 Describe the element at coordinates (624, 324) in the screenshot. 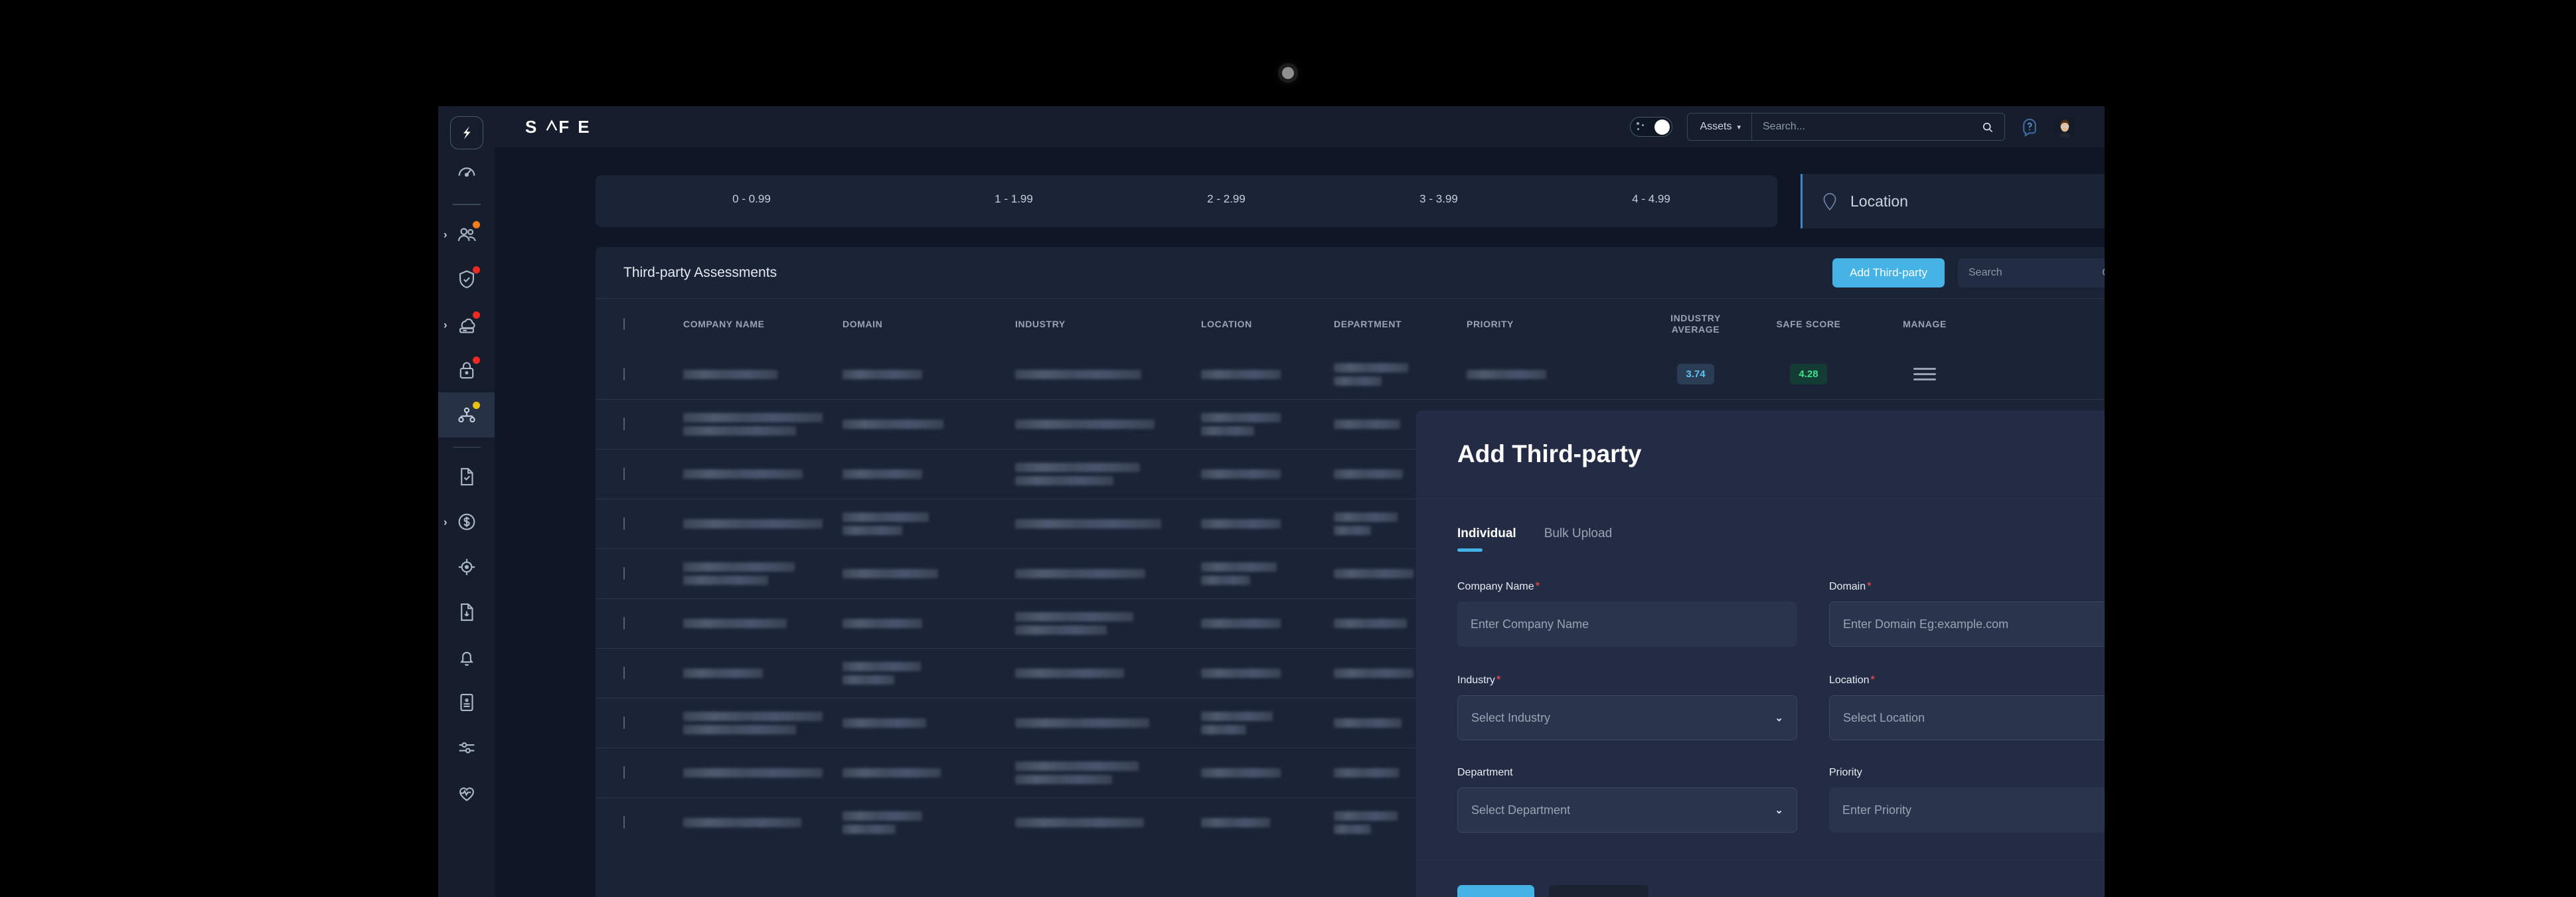

I see `select-all-checkbox` at that location.